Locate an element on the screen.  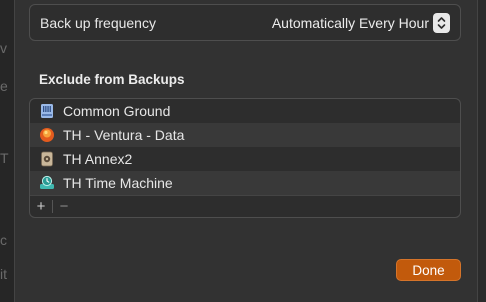
background-text: c is located at coordinates (3, 240).